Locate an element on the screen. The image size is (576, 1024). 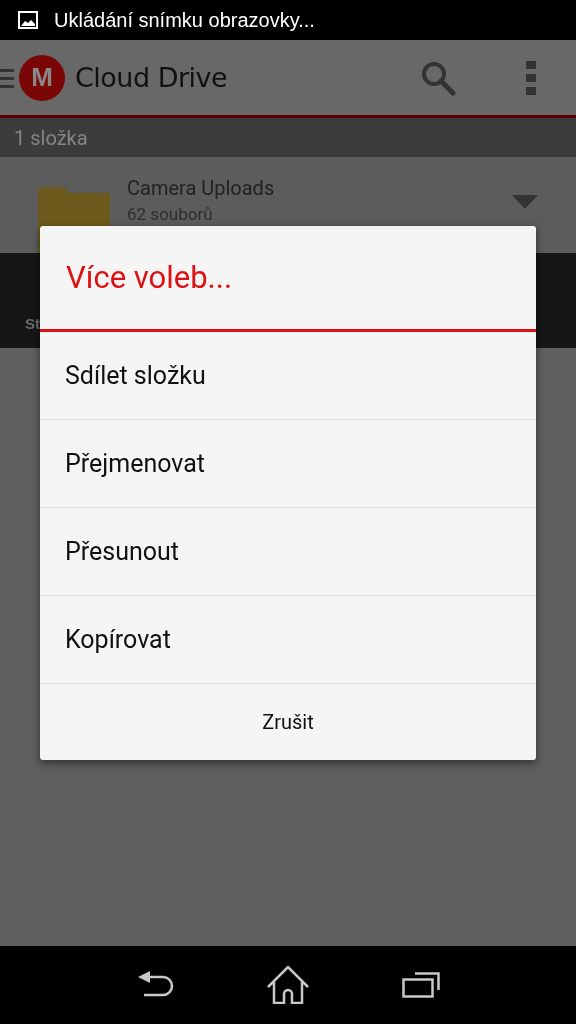
folder-name: Camera Uploads is located at coordinates (201, 188).